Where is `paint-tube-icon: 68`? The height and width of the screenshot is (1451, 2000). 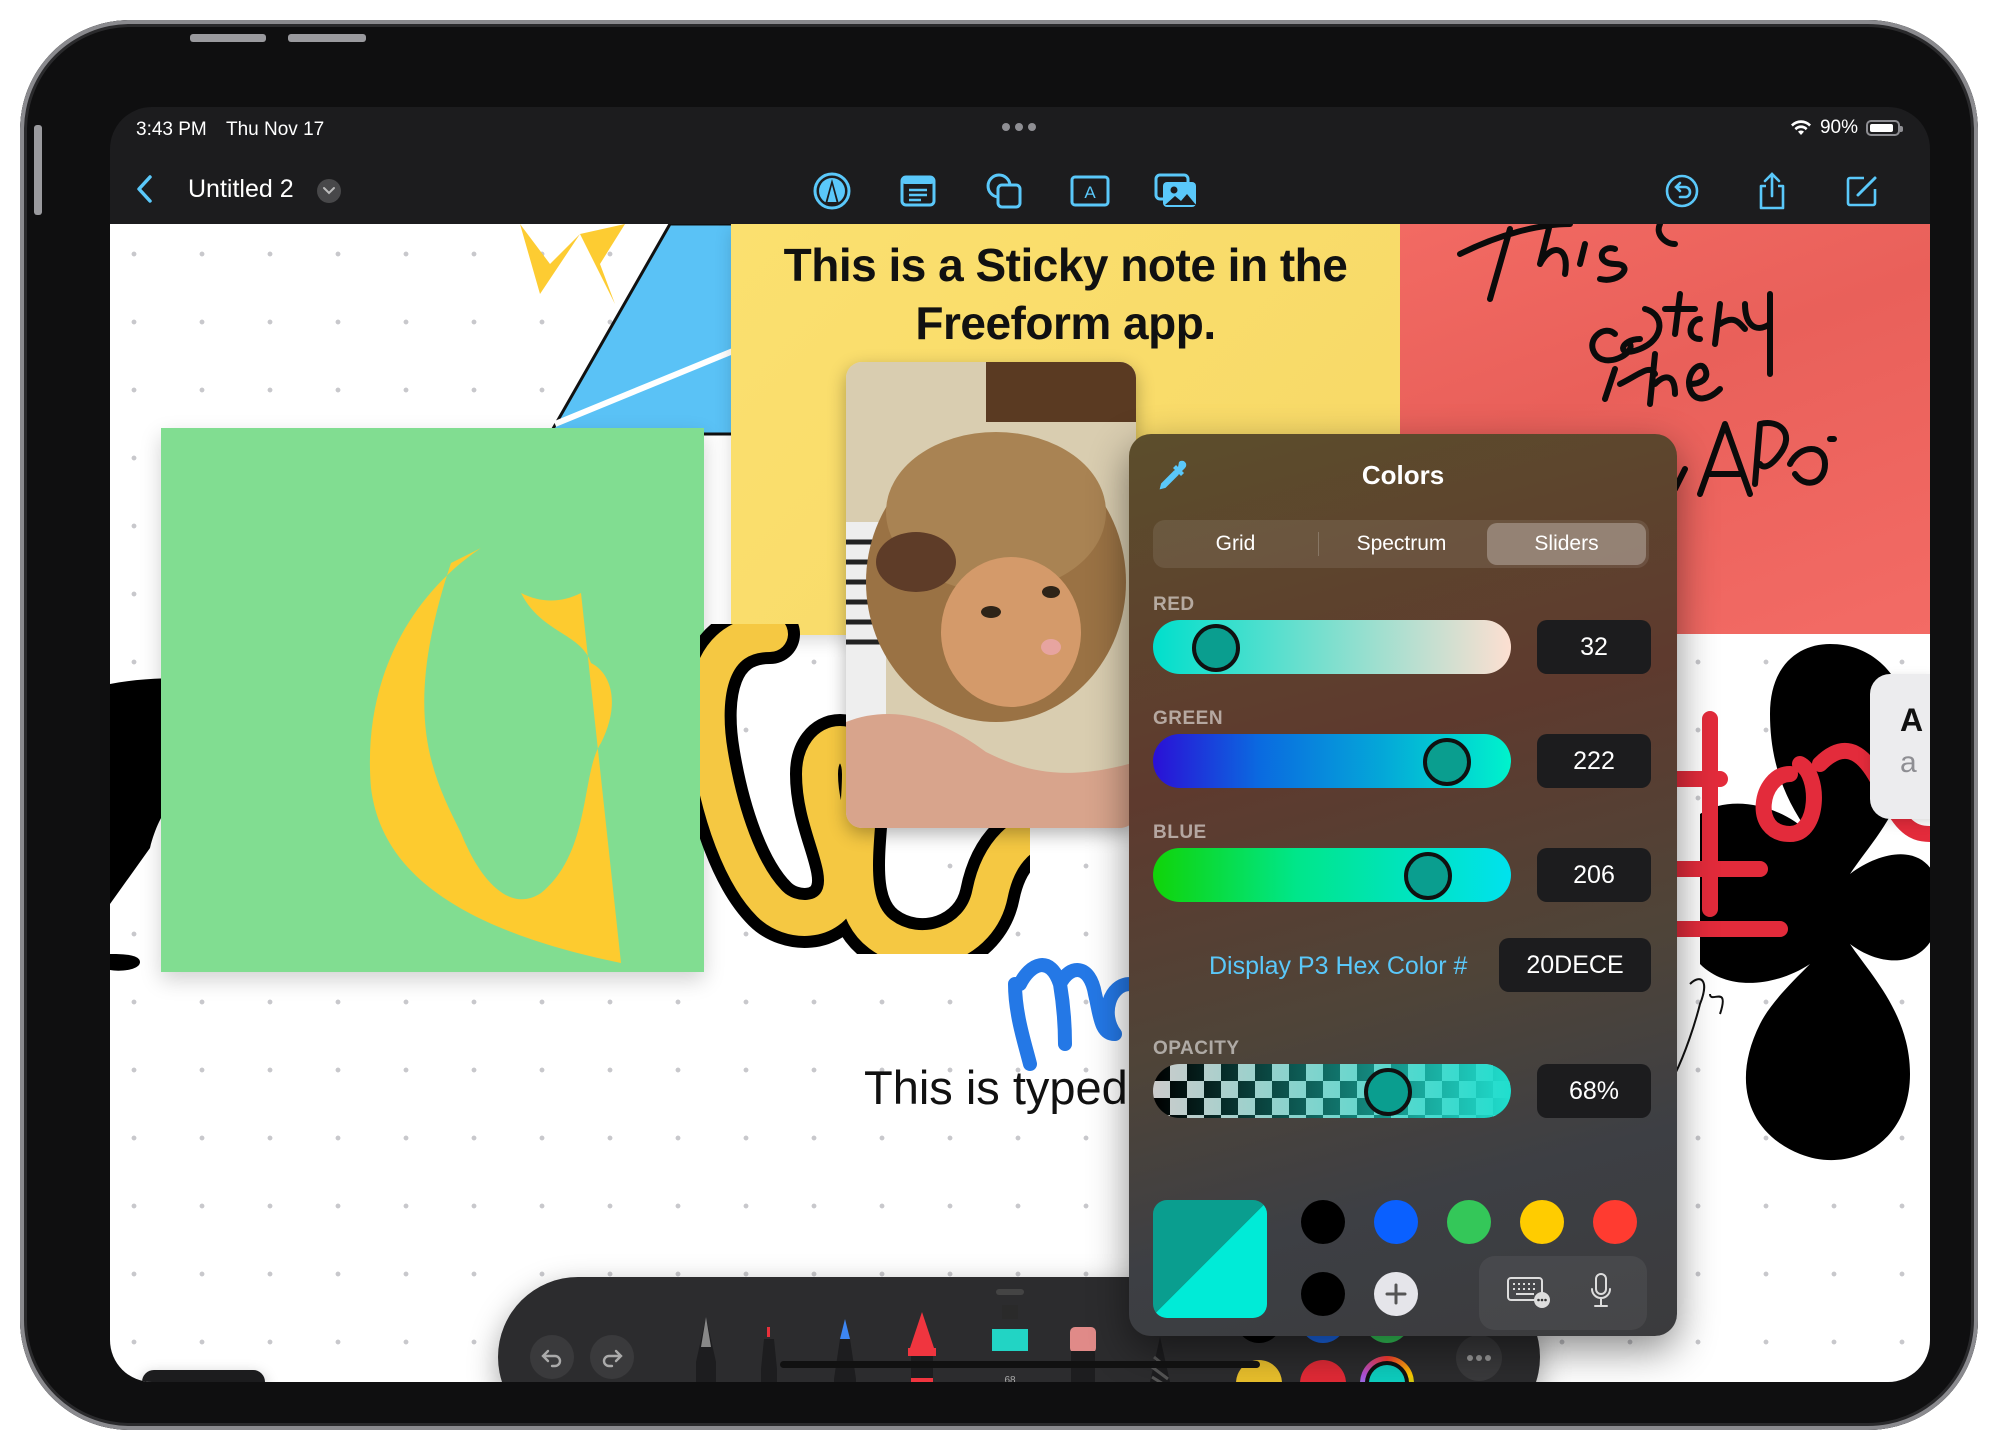 paint-tube-icon: 68 is located at coordinates (1010, 1335).